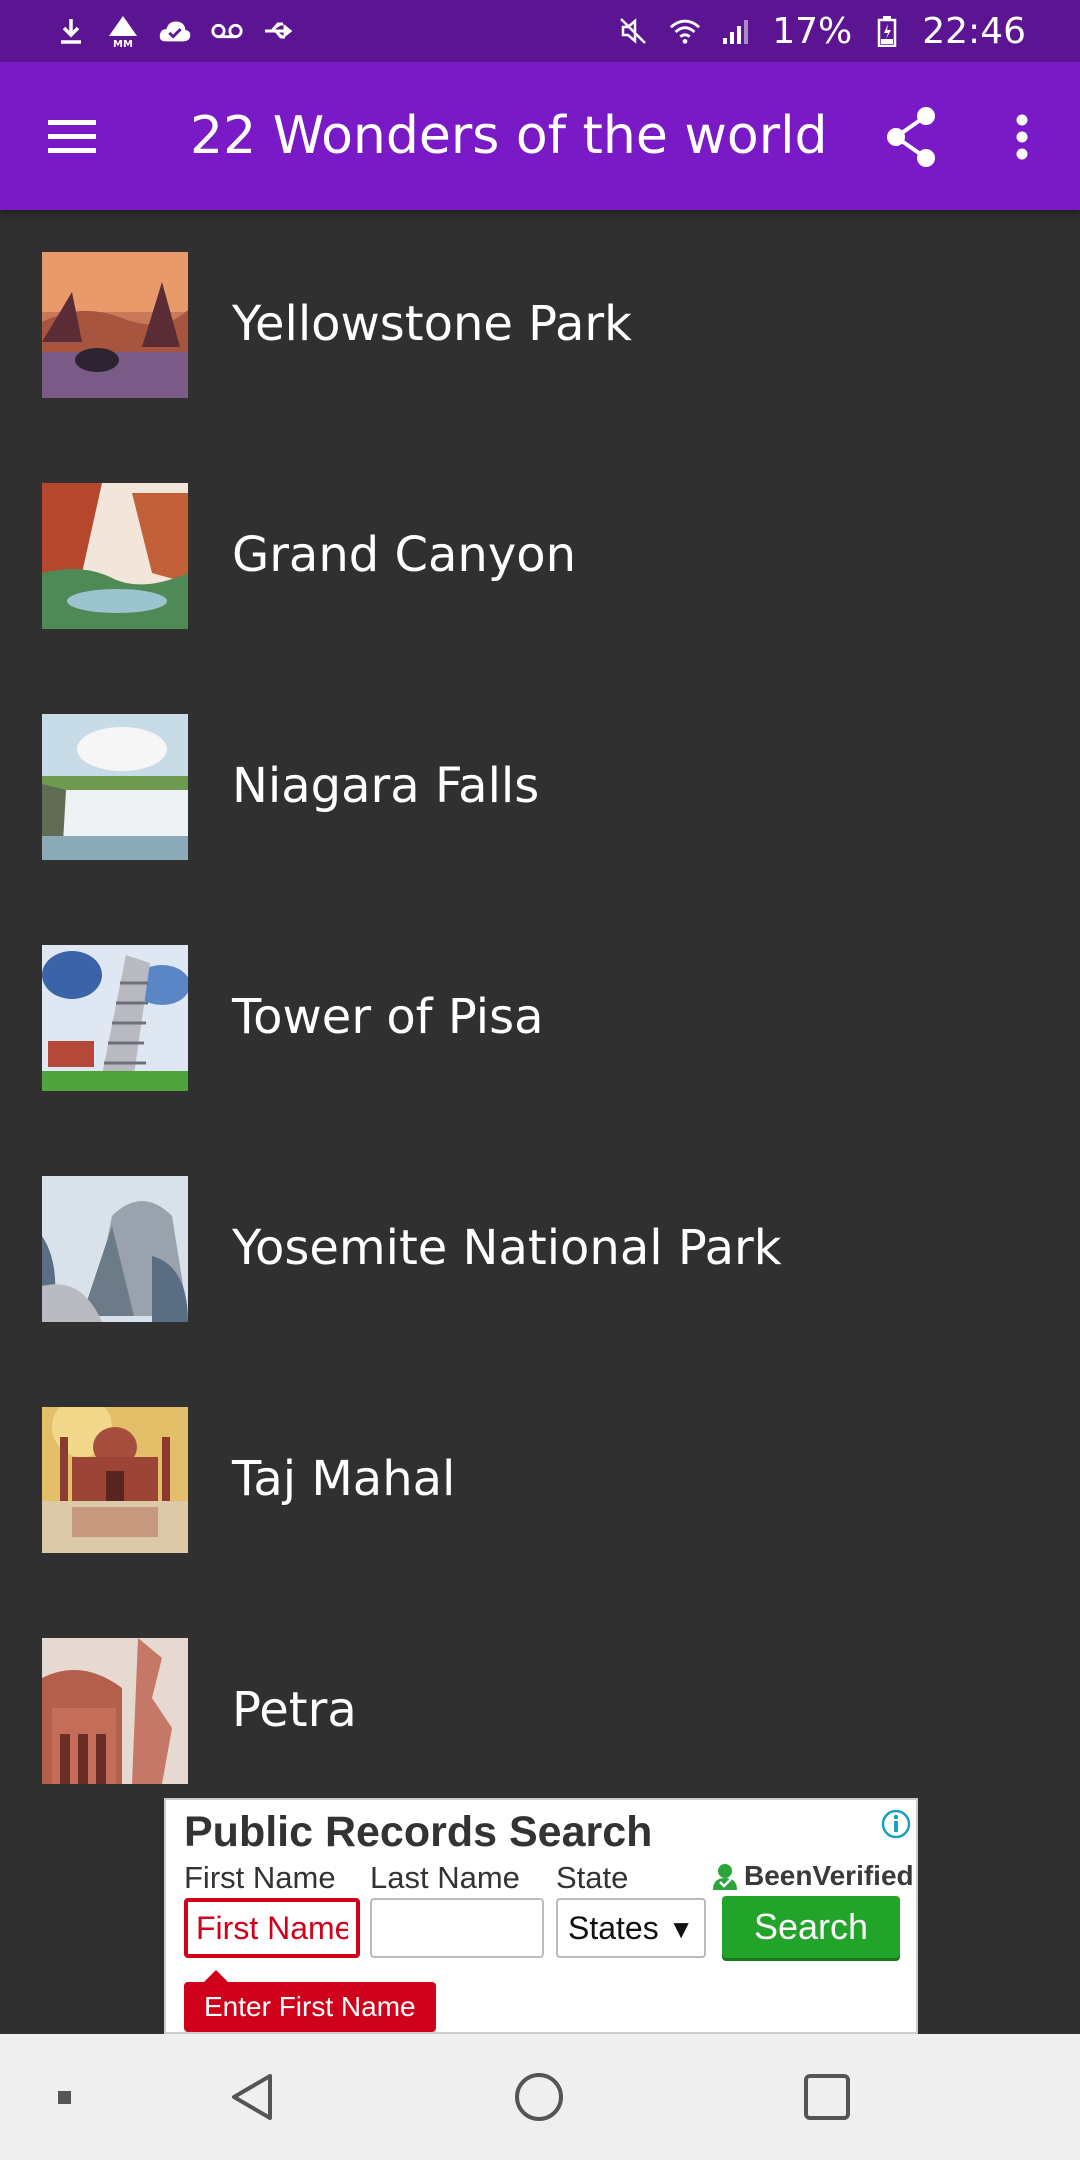 The width and height of the screenshot is (1080, 2160). What do you see at coordinates (115, 325) in the screenshot?
I see `yellowstone-thumbnail` at bounding box center [115, 325].